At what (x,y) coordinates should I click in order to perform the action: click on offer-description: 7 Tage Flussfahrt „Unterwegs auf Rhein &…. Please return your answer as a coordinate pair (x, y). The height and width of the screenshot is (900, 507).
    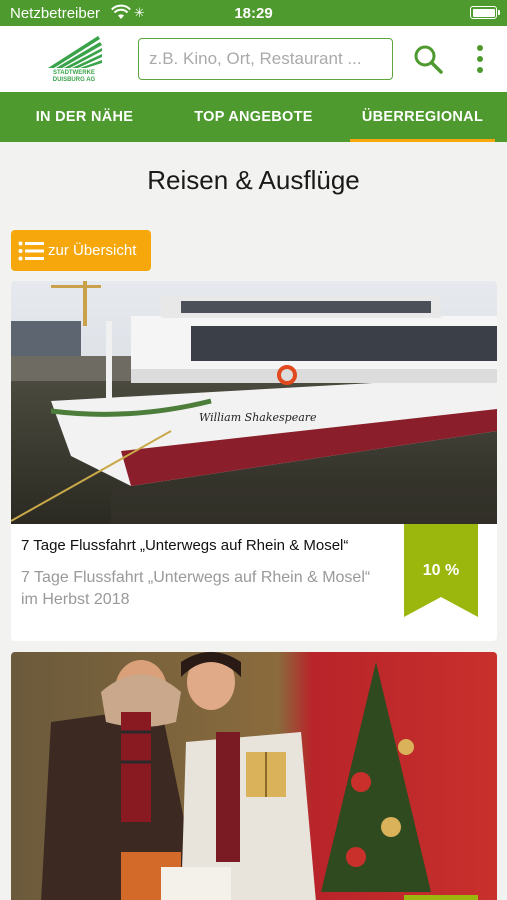
    Looking at the image, I should click on (196, 588).